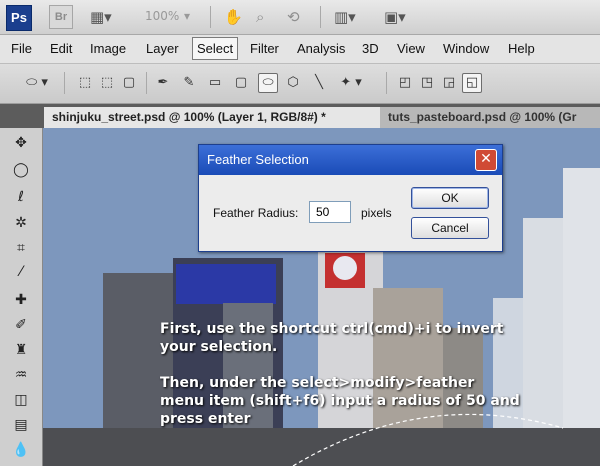 Image resolution: width=600 pixels, height=466 pixels. Describe the element at coordinates (37, 83) in the screenshot. I see `tool-preset-picker: ⬭ ▾` at that location.